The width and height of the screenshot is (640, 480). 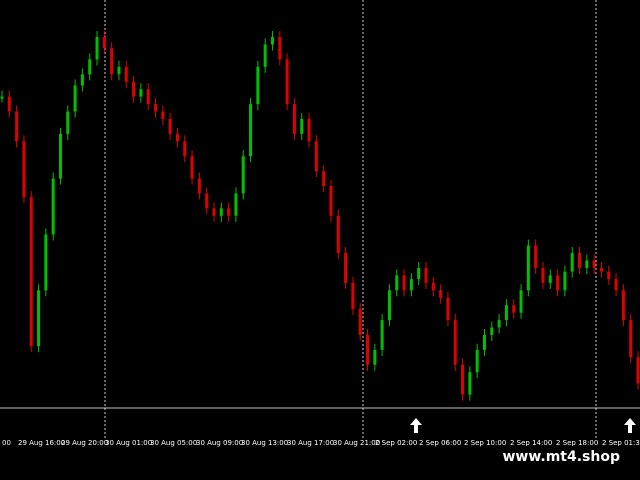 I want to click on time-axis-label: 30 Aug 17:00, so click(x=311, y=443).